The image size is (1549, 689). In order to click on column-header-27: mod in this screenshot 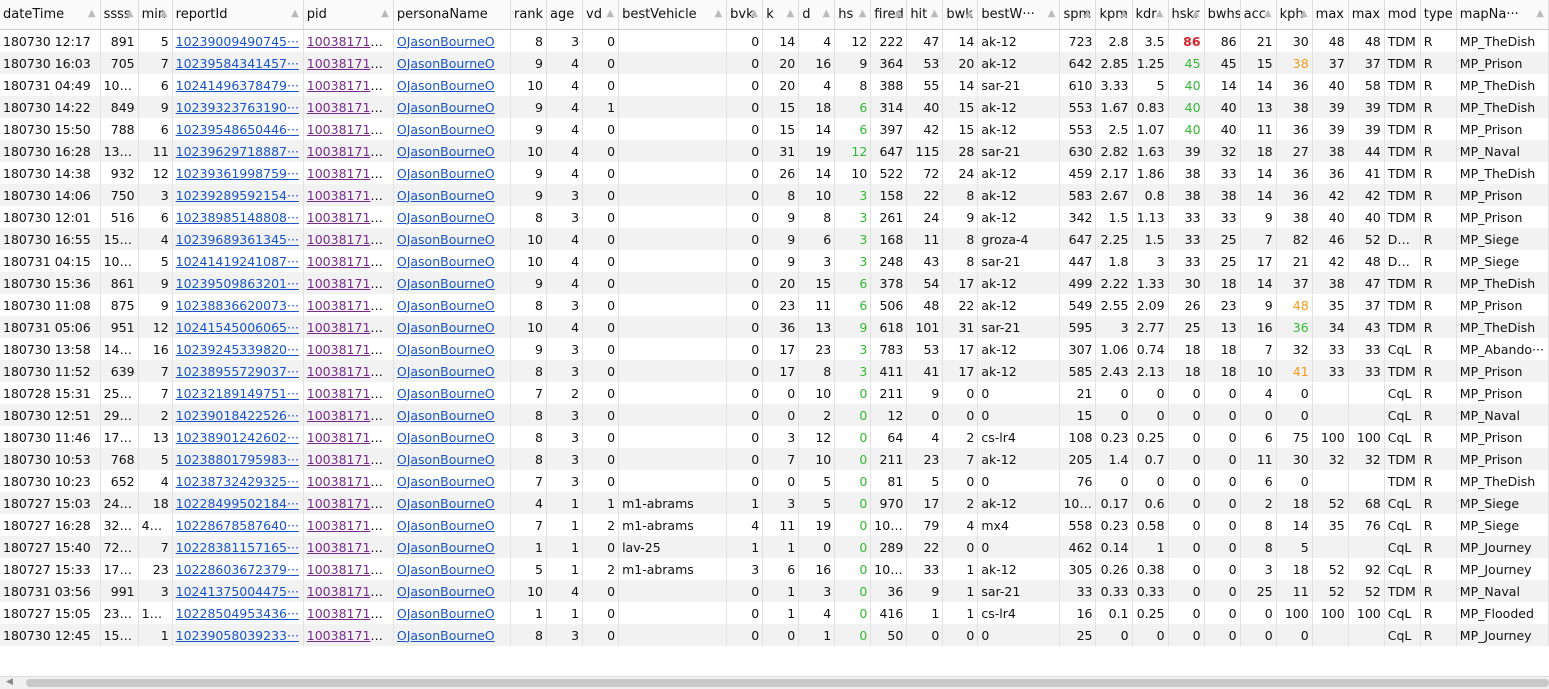, I will do `click(1402, 15)`.